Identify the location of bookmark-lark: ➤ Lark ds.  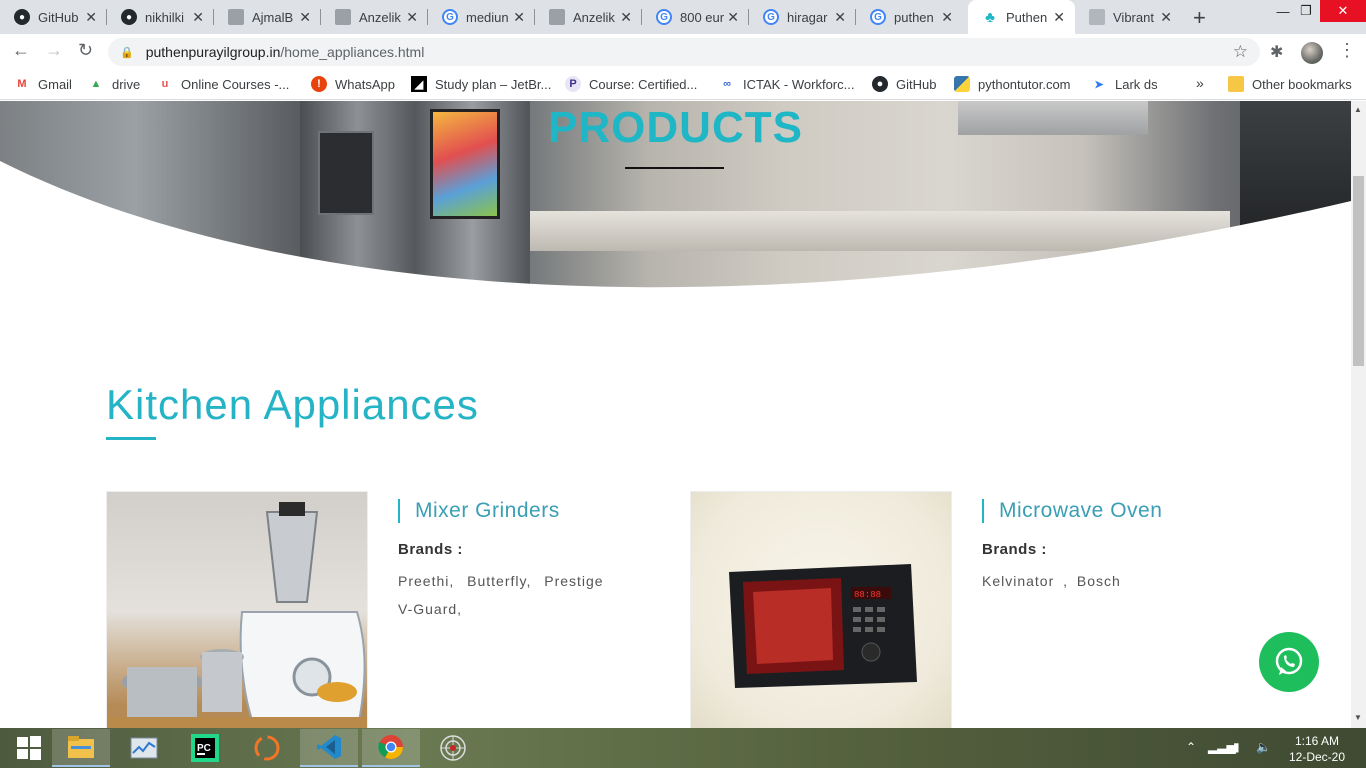
(1124, 84).